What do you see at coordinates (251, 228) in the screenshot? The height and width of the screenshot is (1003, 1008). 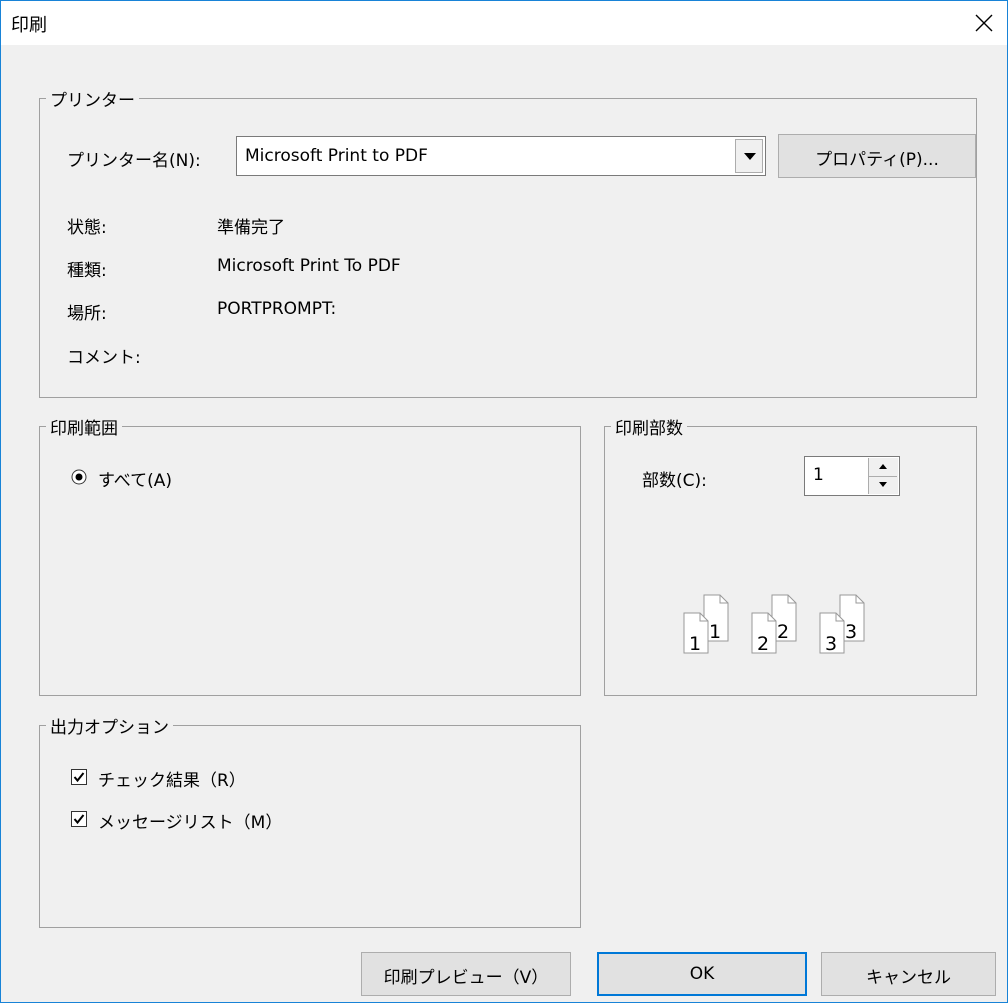 I see `status-value: 準備完了` at bounding box center [251, 228].